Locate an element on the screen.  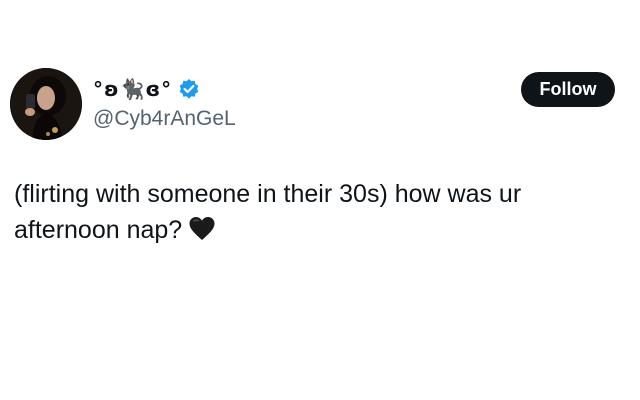
black-heart-icon is located at coordinates (202, 228).